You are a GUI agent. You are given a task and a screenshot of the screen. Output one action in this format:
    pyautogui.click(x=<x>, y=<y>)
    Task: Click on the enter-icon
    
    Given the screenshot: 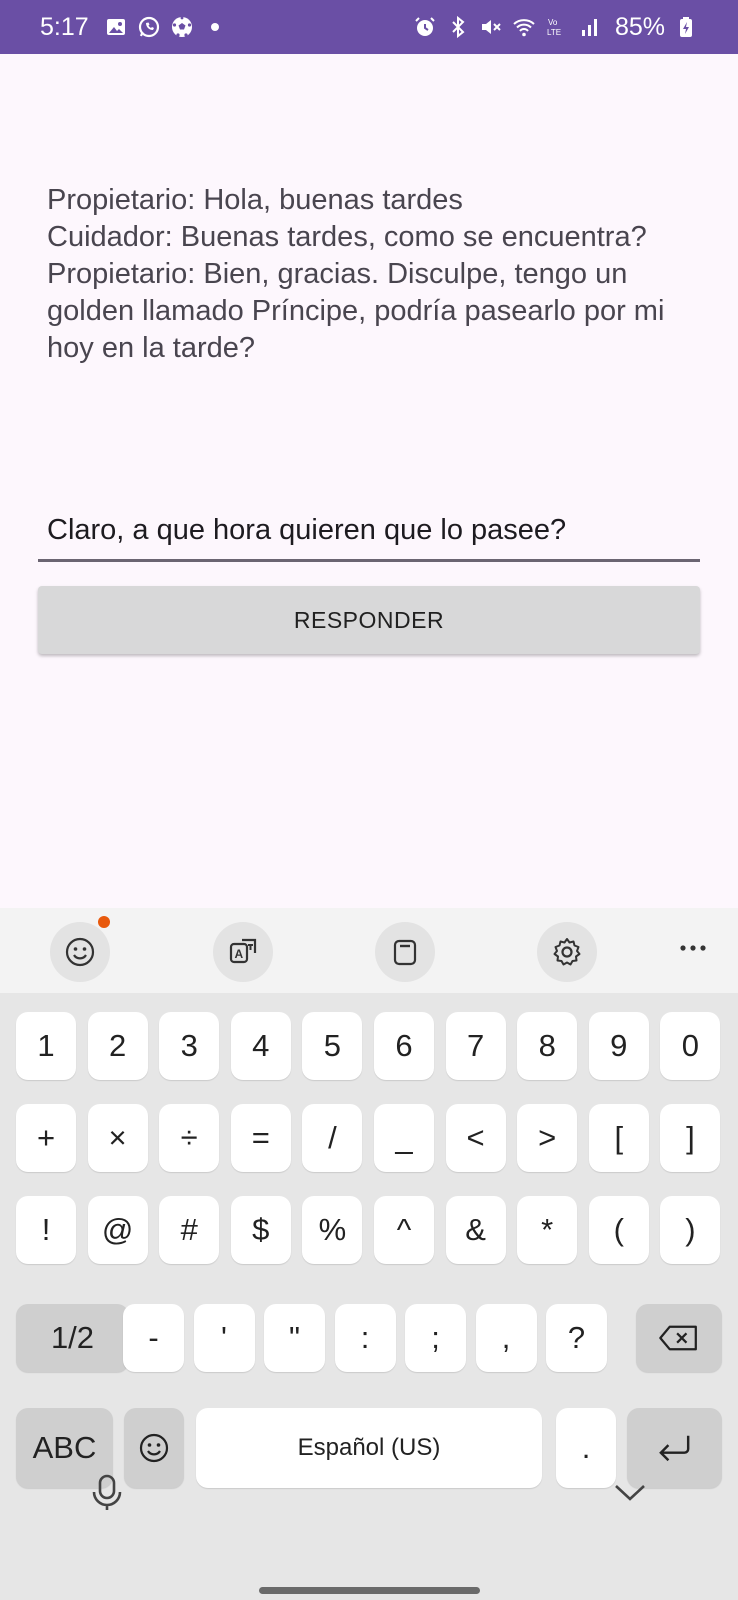 What is the action you would take?
    pyautogui.click(x=673, y=1448)
    